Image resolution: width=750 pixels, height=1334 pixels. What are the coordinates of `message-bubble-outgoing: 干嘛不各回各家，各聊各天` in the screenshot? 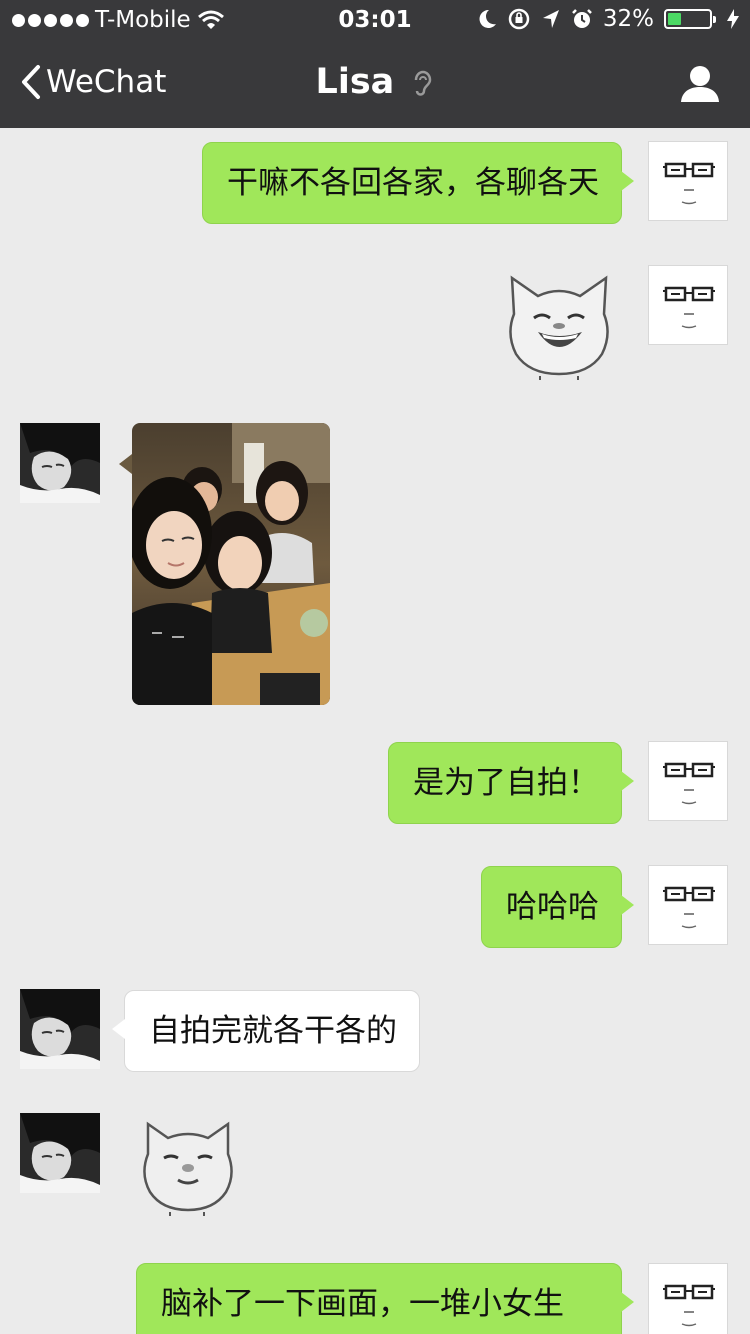 It's located at (418, 183).